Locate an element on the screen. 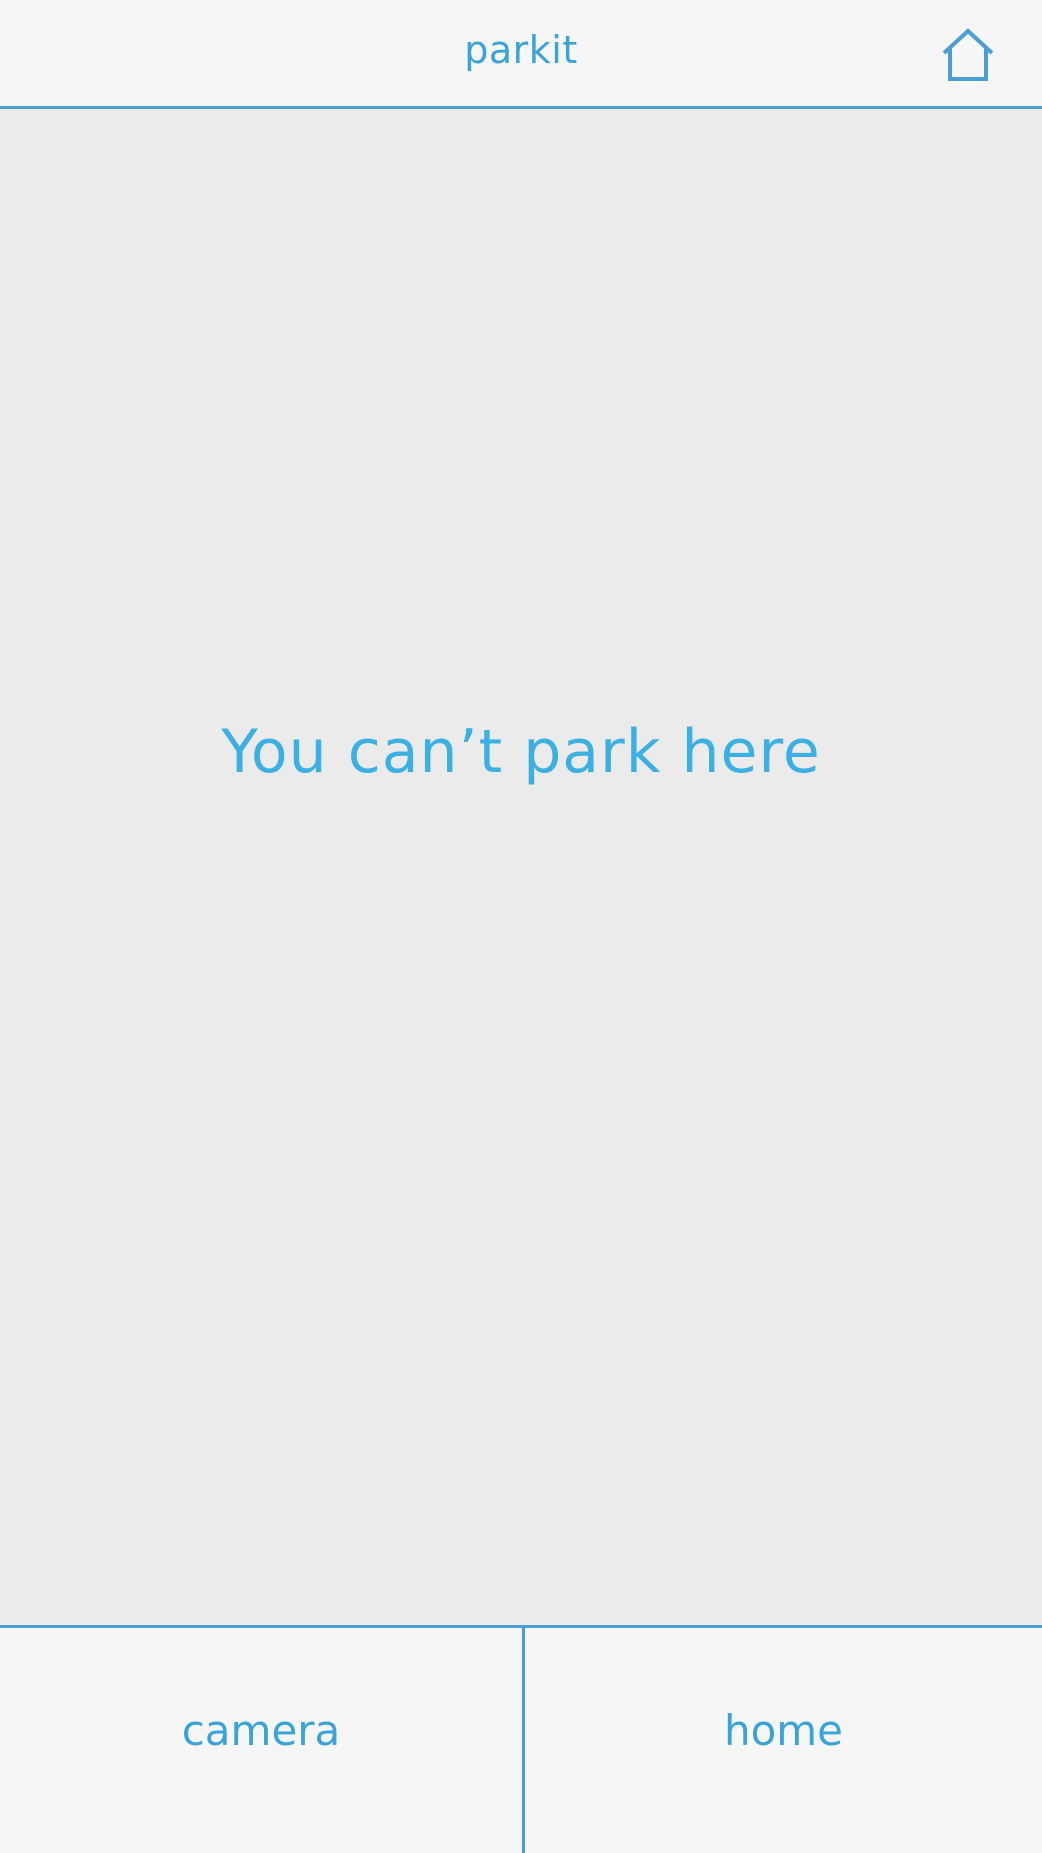 This screenshot has width=1042, height=1853. top-bar: parkit is located at coordinates (521, 54).